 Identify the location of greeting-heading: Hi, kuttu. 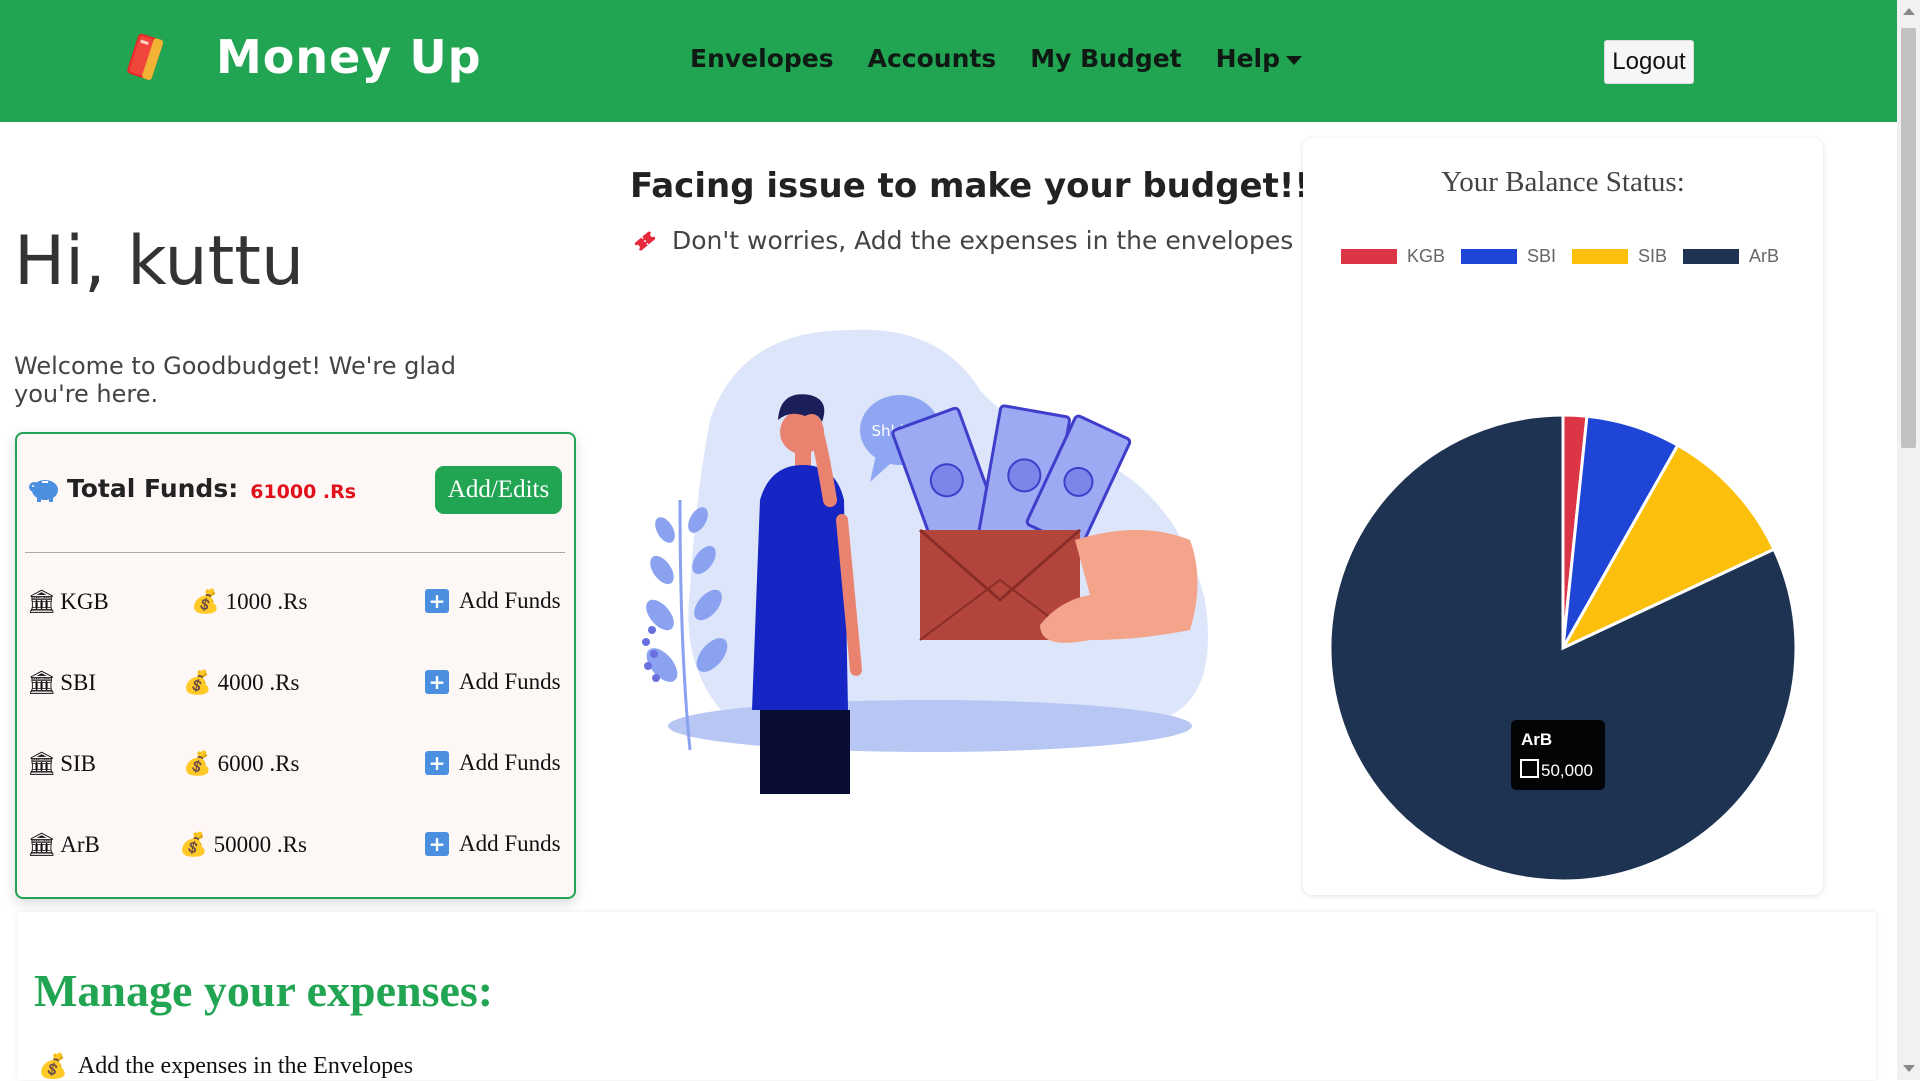
(159, 261).